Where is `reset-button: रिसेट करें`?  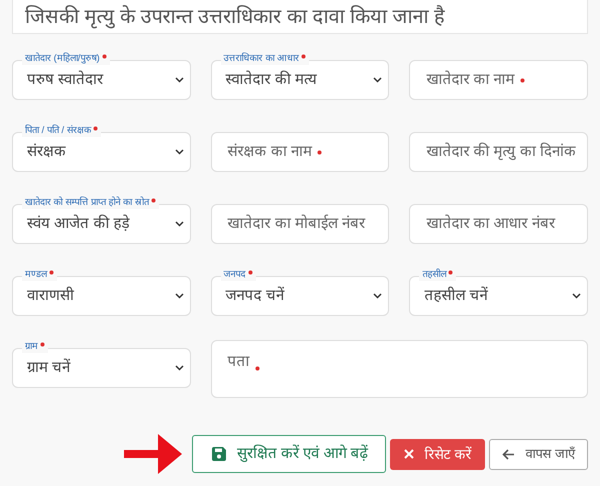 reset-button: रिसेट करें is located at coordinates (438, 454).